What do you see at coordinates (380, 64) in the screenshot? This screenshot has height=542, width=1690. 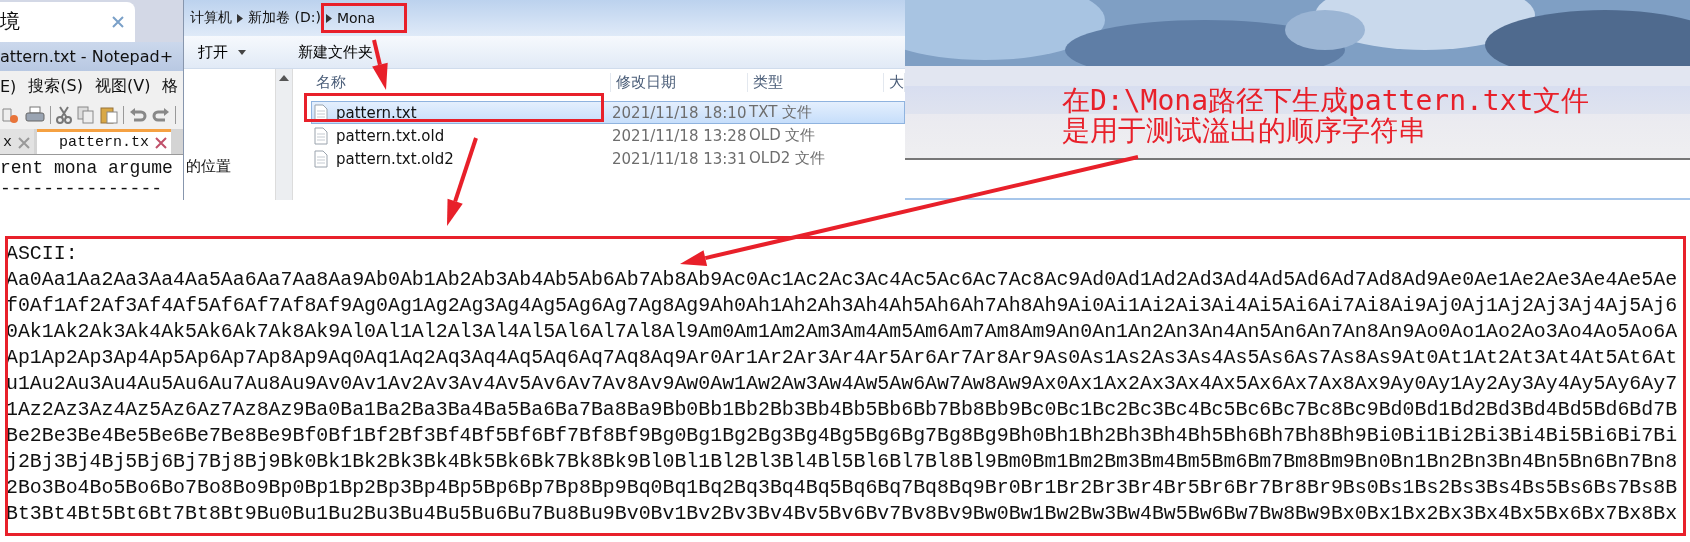 I see `arrow` at bounding box center [380, 64].